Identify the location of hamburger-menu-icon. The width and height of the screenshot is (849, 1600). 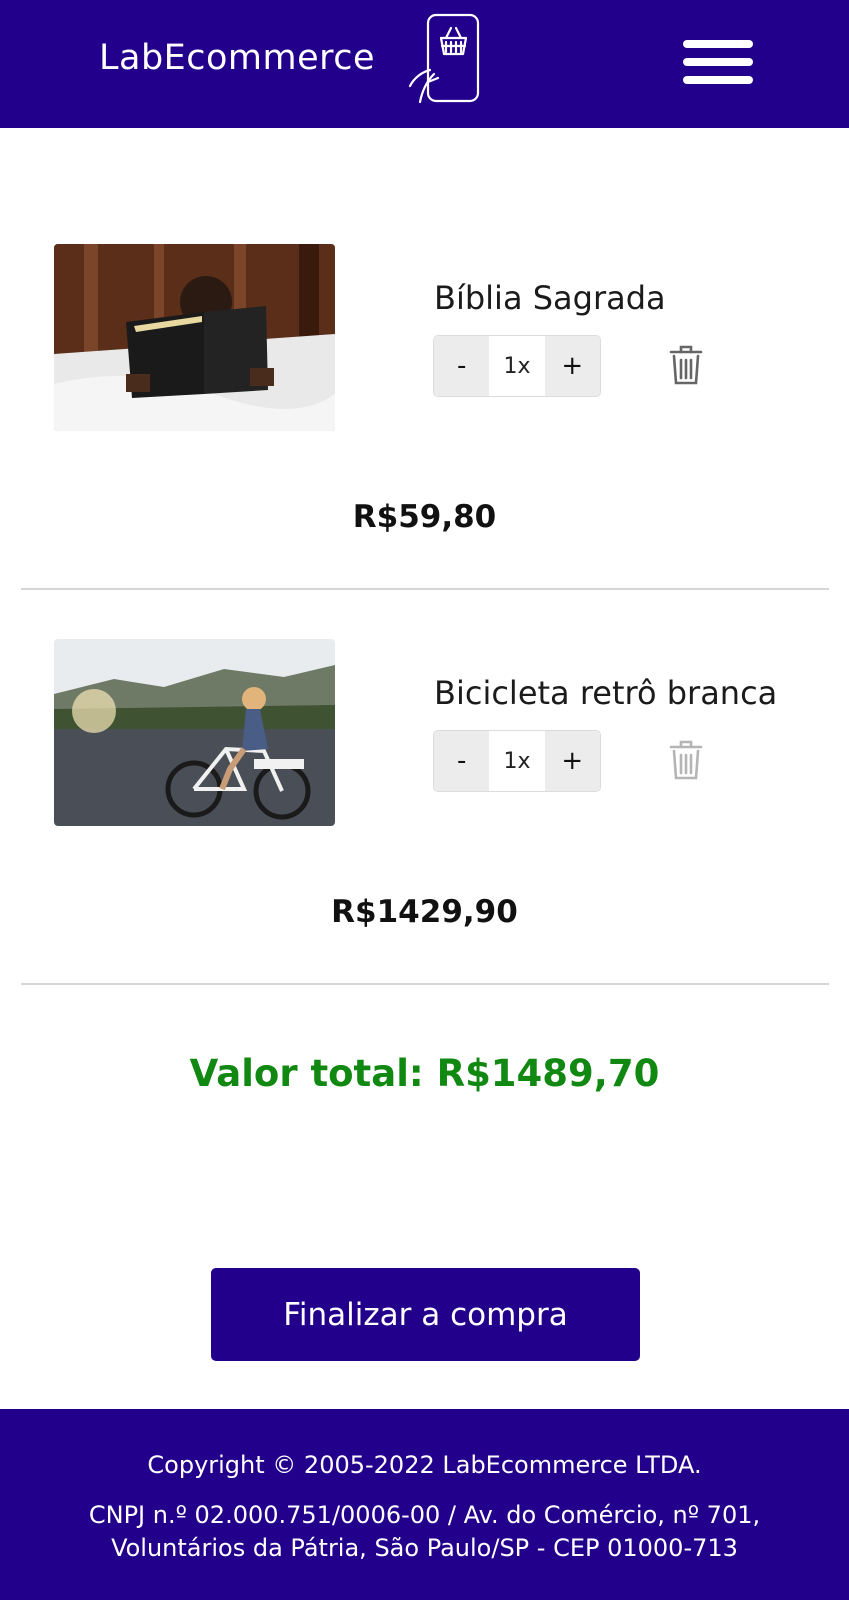
(718, 62).